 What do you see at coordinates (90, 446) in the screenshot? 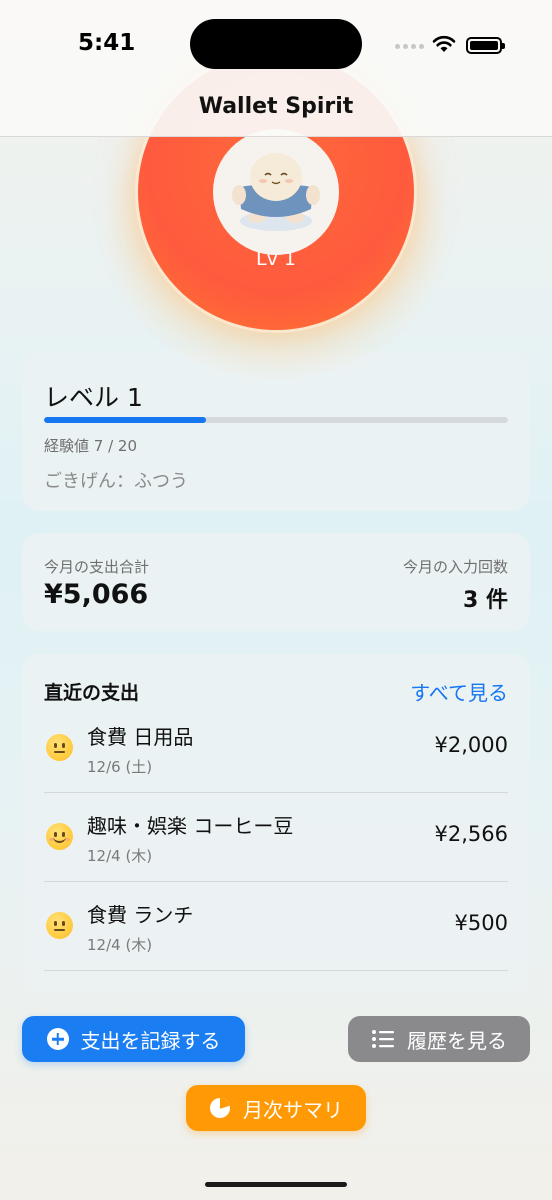
I see `xp-label: 経験値 7 / 20` at bounding box center [90, 446].